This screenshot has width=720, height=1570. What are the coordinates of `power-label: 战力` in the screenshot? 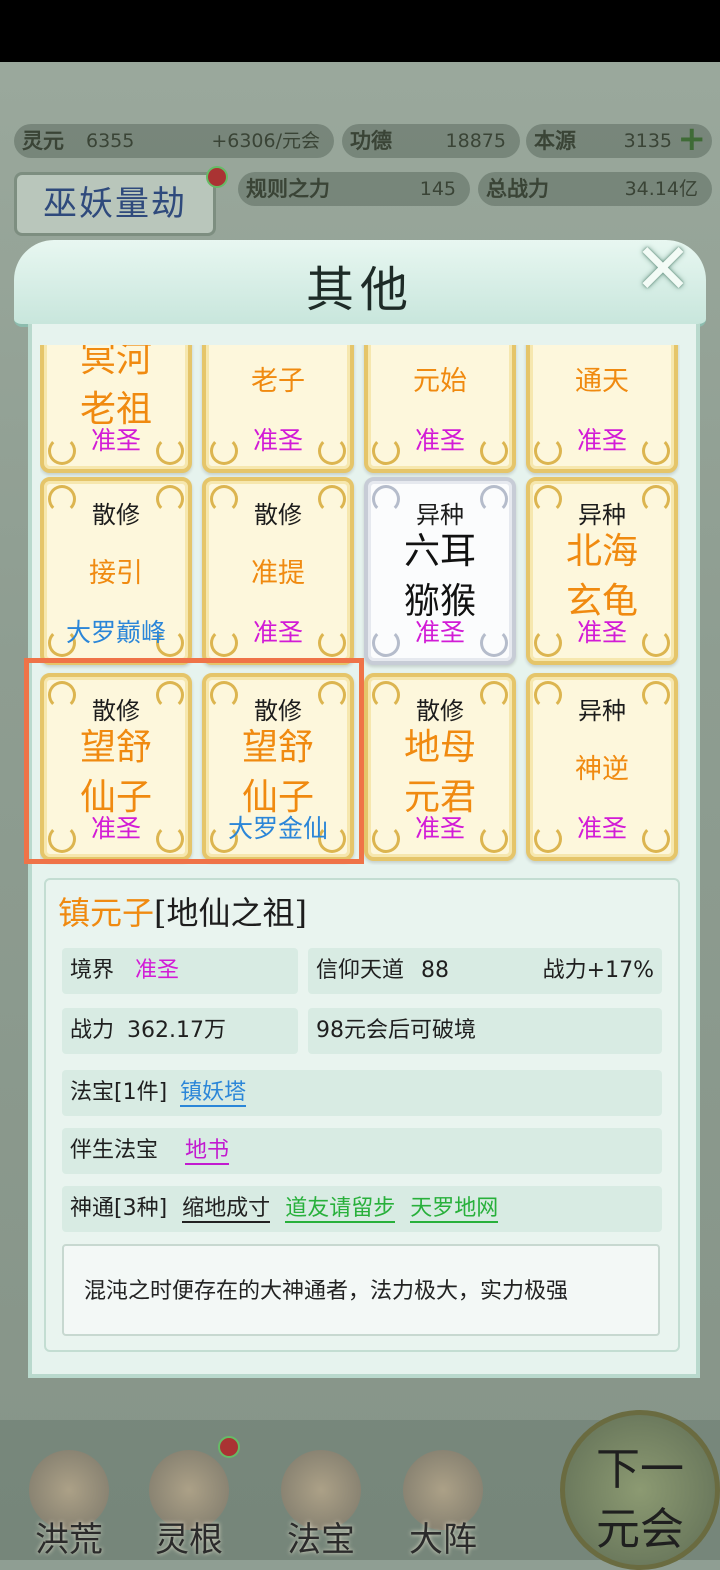 It's located at (92, 1030).